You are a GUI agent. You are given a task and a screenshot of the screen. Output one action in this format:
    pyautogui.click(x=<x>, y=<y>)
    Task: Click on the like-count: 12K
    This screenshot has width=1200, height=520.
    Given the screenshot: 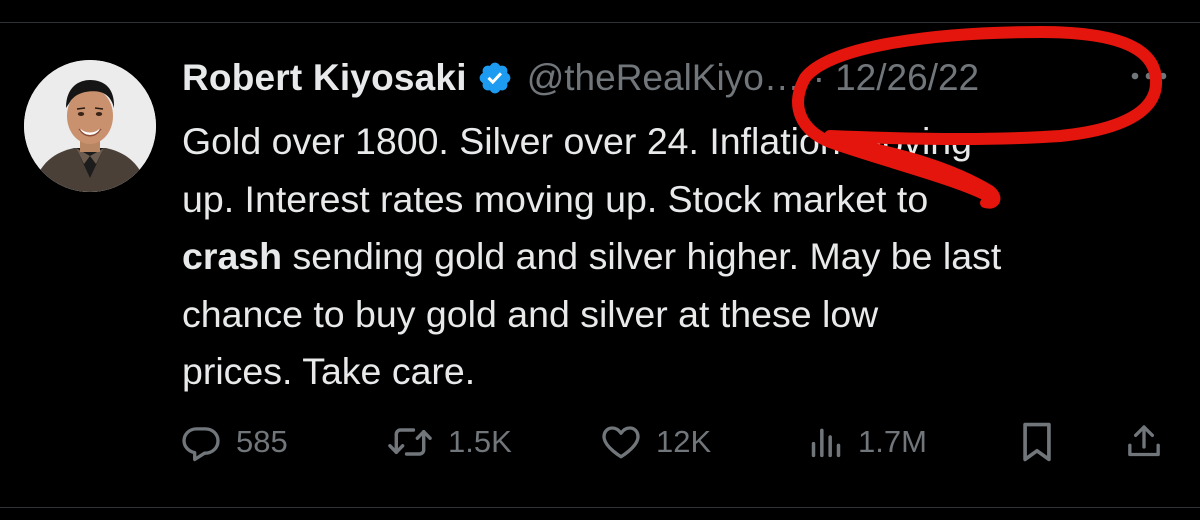 What is the action you would take?
    pyautogui.click(x=684, y=441)
    